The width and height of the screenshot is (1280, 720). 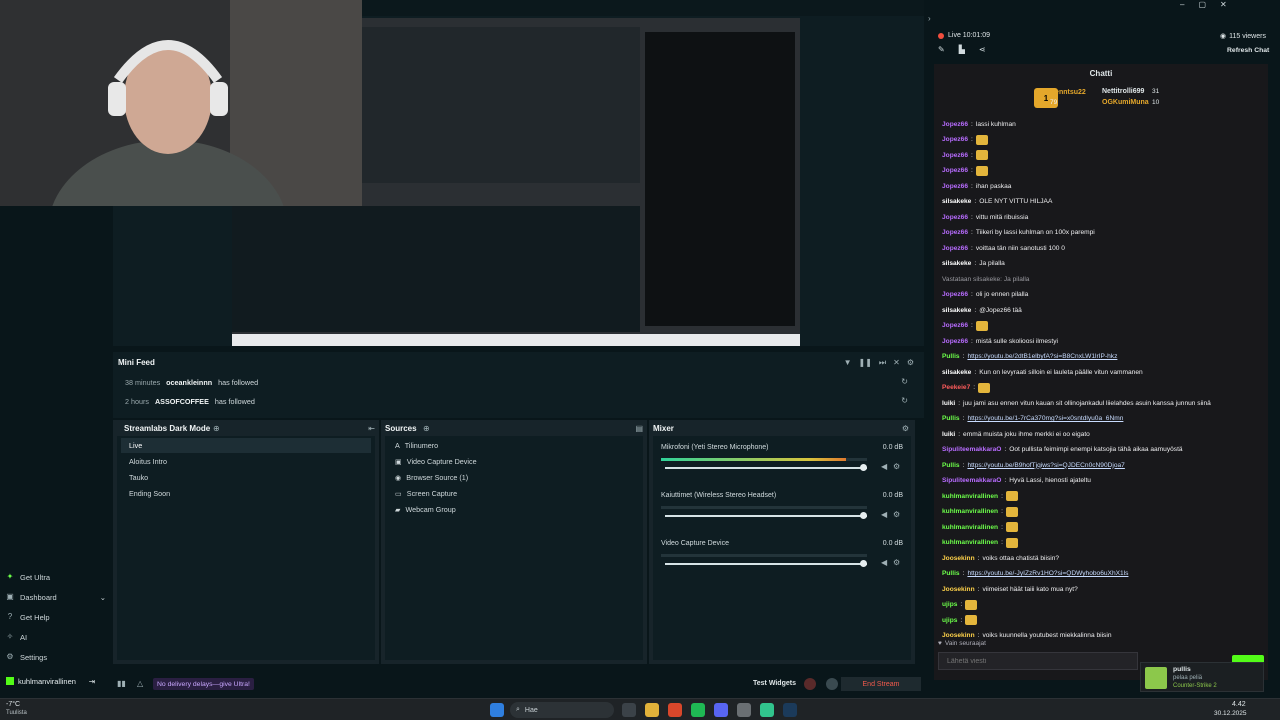 What do you see at coordinates (810, 684) in the screenshot?
I see `record-button` at bounding box center [810, 684].